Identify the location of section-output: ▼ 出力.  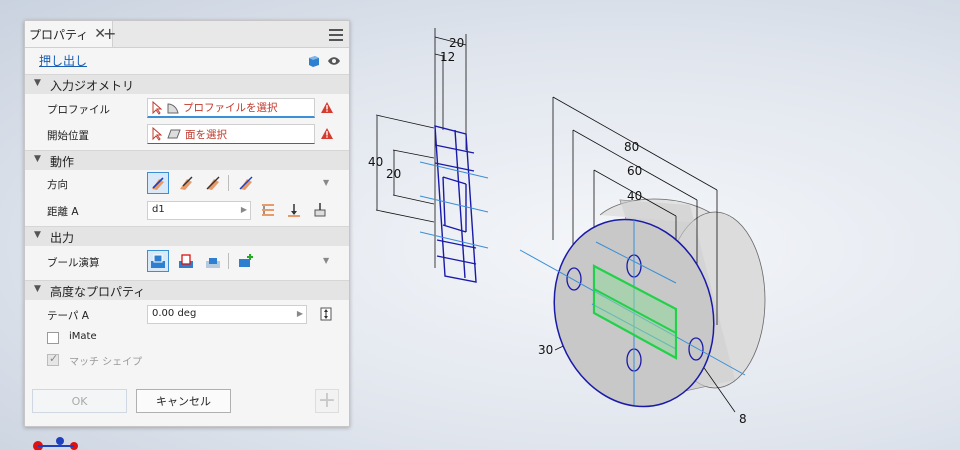
(187, 236).